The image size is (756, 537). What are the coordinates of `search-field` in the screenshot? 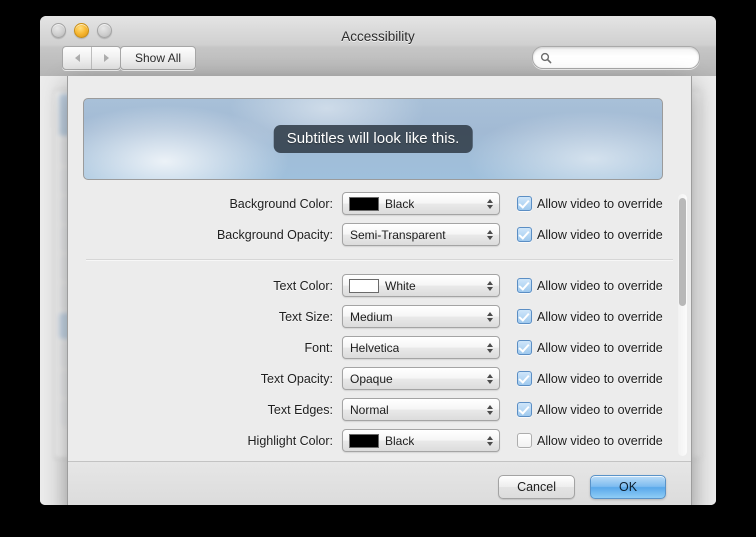 It's located at (616, 57).